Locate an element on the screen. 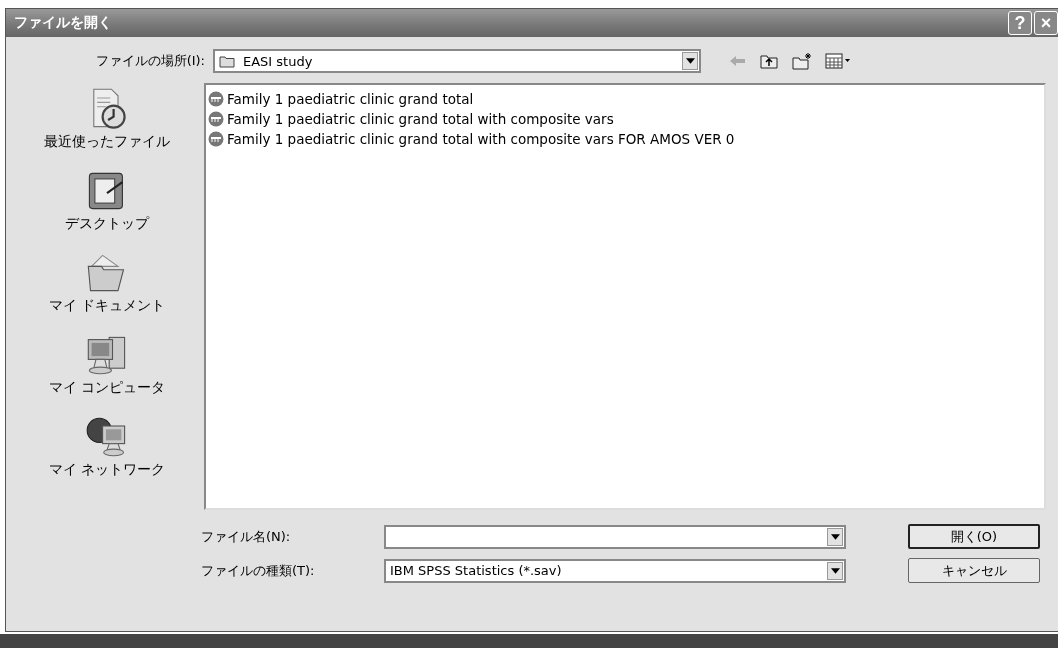 The width and height of the screenshot is (1058, 648). file-item: Family 1 paediatric clinic grand total is located at coordinates (342, 99).